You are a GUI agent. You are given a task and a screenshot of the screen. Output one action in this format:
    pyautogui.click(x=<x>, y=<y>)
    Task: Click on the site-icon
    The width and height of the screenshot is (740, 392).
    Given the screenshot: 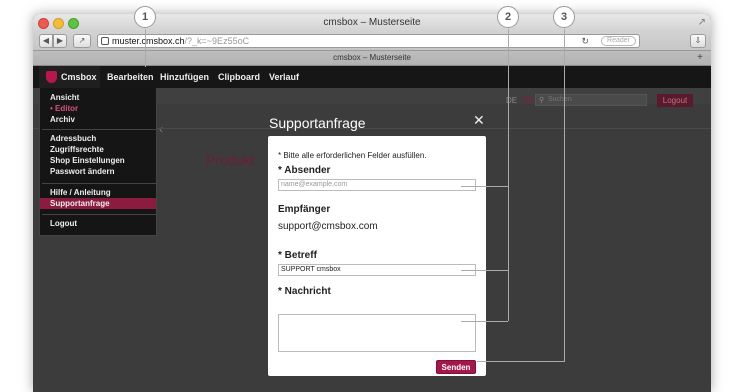 What is the action you would take?
    pyautogui.click(x=105, y=41)
    